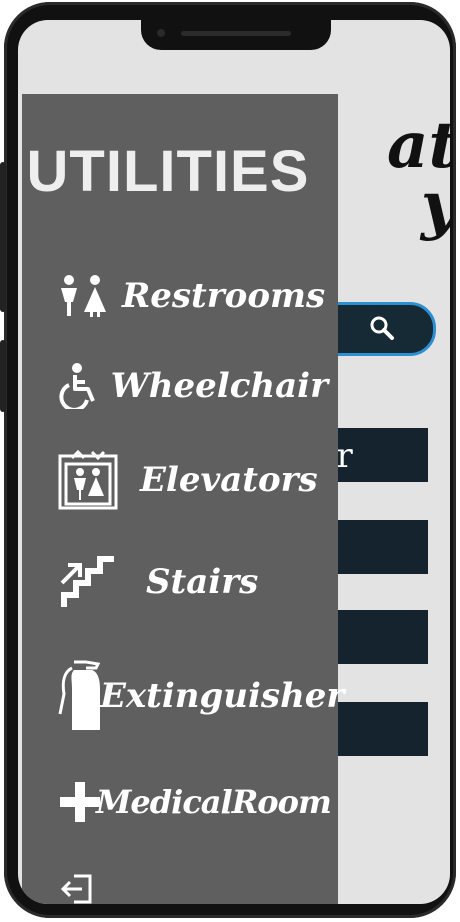  What do you see at coordinates (214, 802) in the screenshot?
I see `drawer-item-label: MedicalRoom` at bounding box center [214, 802].